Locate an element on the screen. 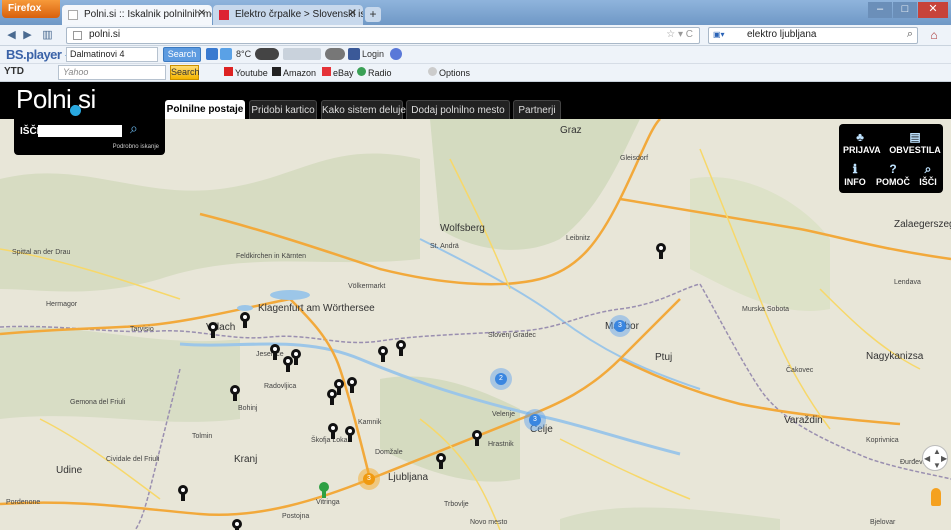  bsplayer-search-button: Search is located at coordinates (182, 54).